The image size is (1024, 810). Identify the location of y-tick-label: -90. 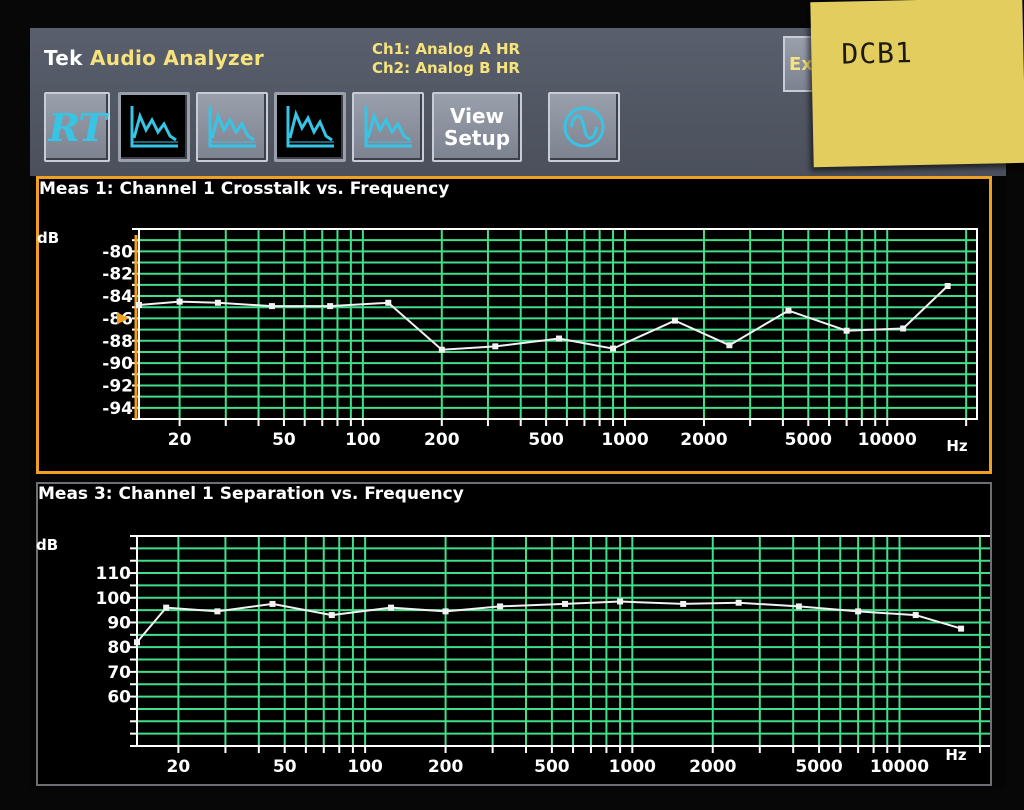
(117, 364).